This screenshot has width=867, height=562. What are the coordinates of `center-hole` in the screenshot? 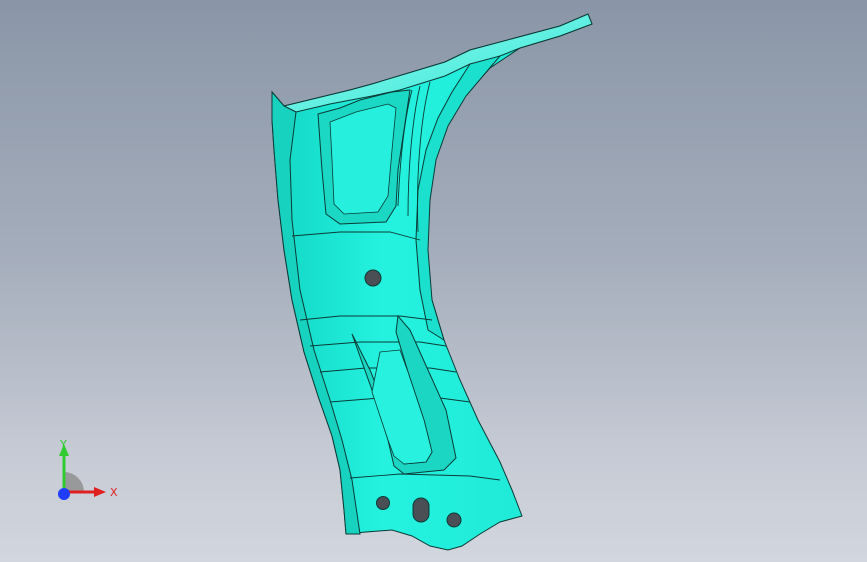 It's located at (373, 278).